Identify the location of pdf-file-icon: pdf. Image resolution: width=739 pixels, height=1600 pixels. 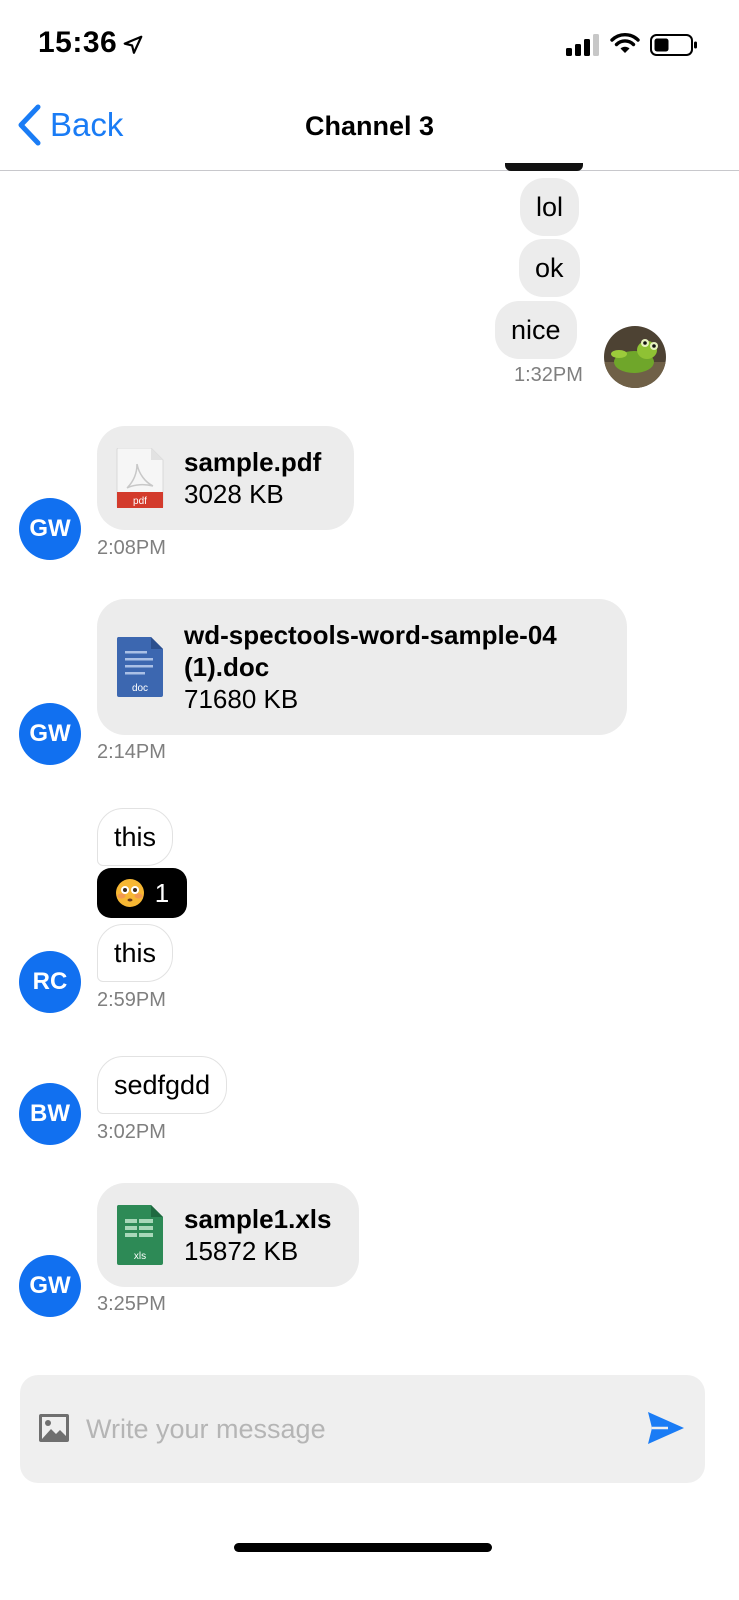
(140, 478).